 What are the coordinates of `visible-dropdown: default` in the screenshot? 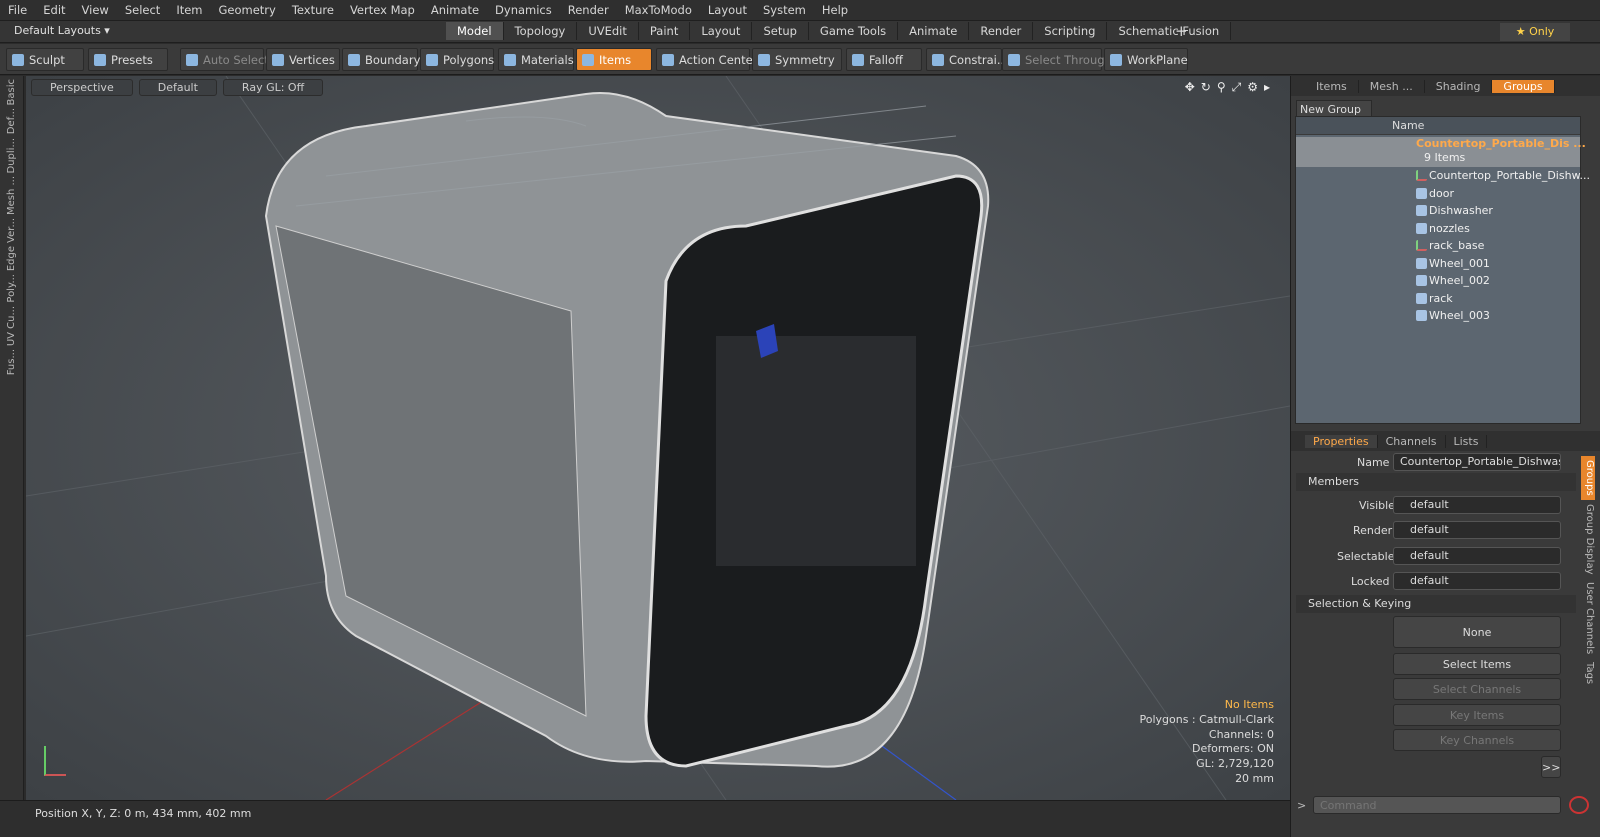 It's located at (1477, 505).